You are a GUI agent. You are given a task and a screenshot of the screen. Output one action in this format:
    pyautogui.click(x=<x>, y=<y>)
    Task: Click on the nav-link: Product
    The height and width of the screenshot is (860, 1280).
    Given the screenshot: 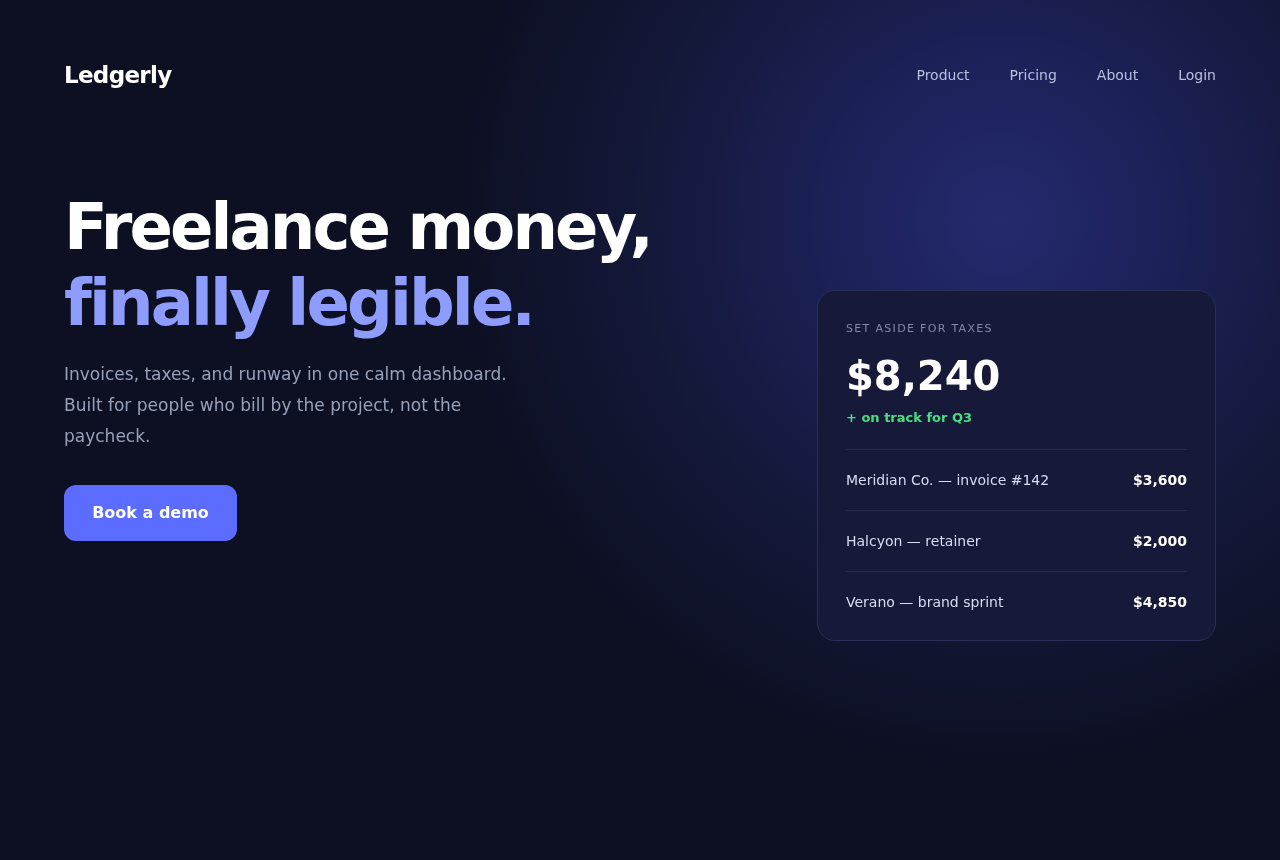 What is the action you would take?
    pyautogui.click(x=943, y=75)
    